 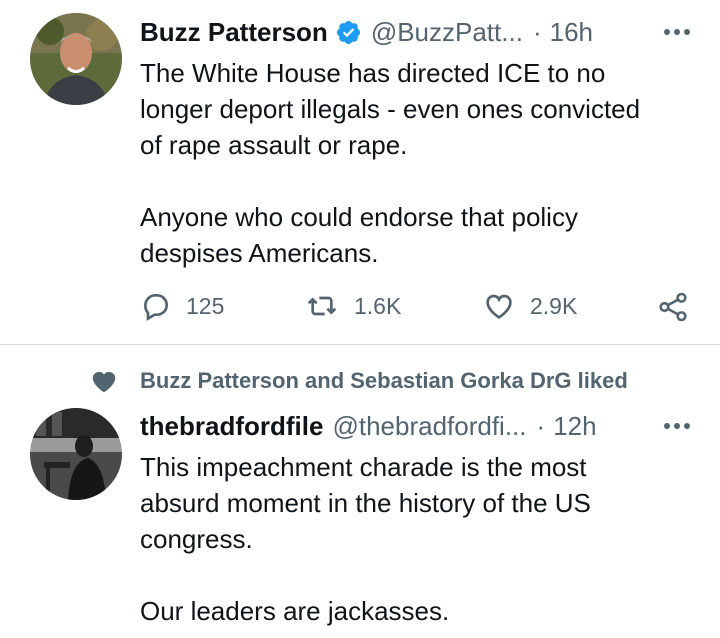 What do you see at coordinates (348, 32) in the screenshot?
I see `verified-badge-icon` at bounding box center [348, 32].